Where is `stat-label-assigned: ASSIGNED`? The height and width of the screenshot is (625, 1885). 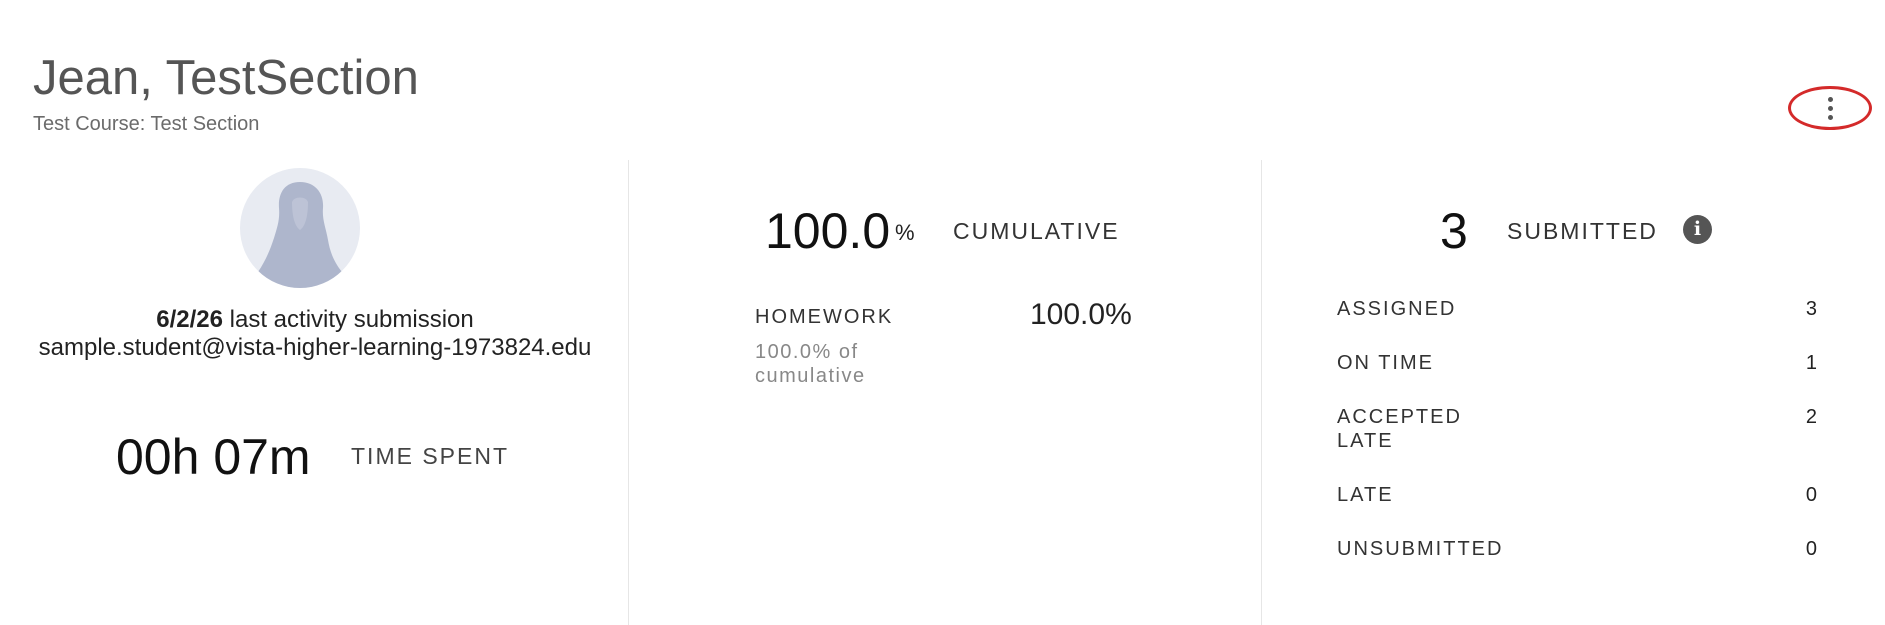
stat-label-assigned: ASSIGNED is located at coordinates (1397, 309).